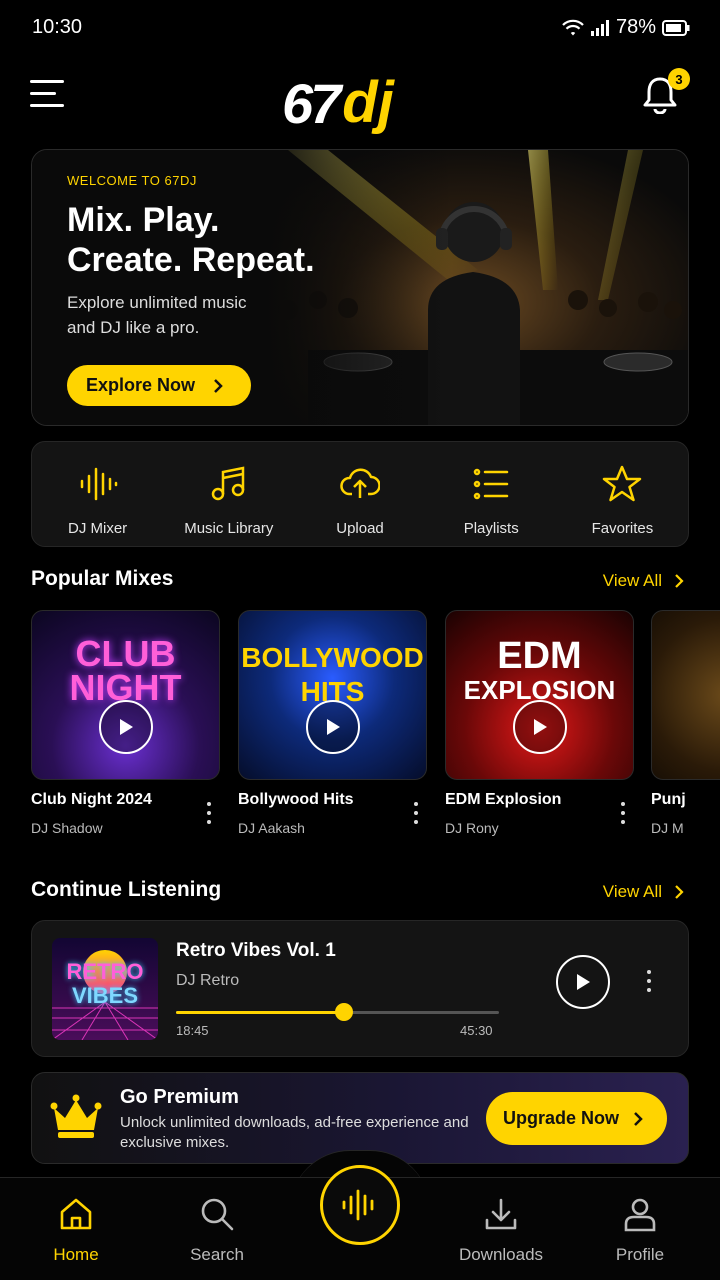 Image resolution: width=720 pixels, height=1280 pixels. Describe the element at coordinates (47, 81) in the screenshot. I see `hamburger-icon` at that location.